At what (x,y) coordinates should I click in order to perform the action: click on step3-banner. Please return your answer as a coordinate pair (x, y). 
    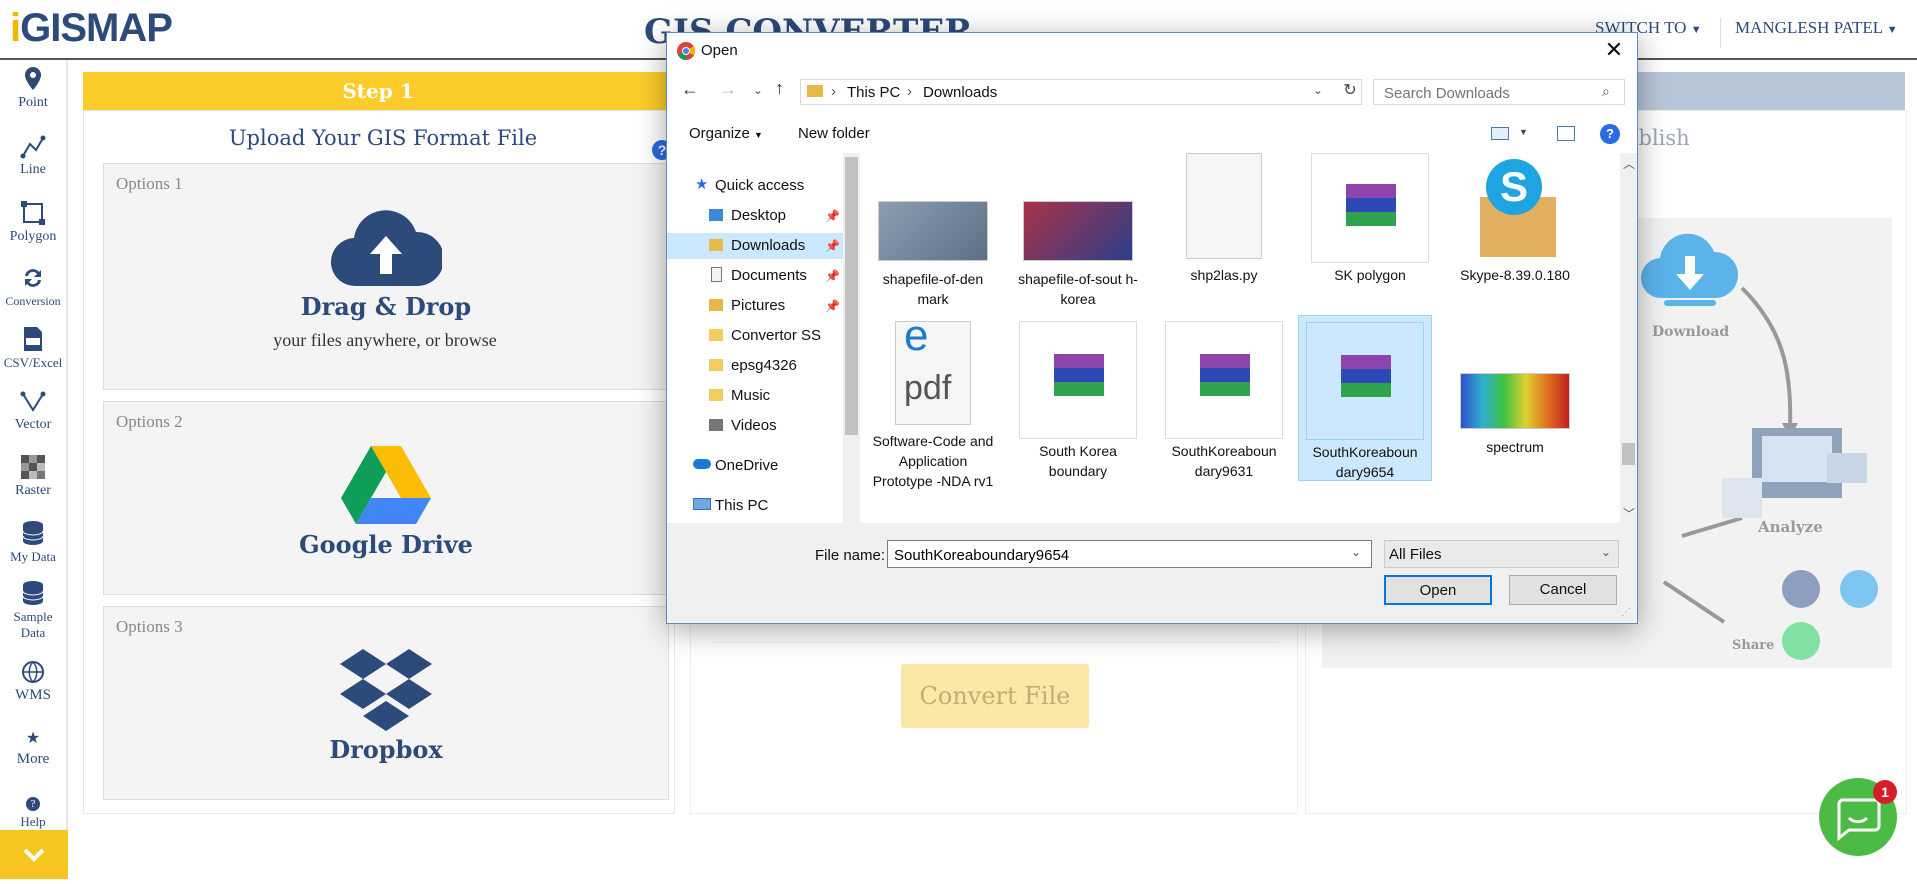
    Looking at the image, I should click on (1762, 91).